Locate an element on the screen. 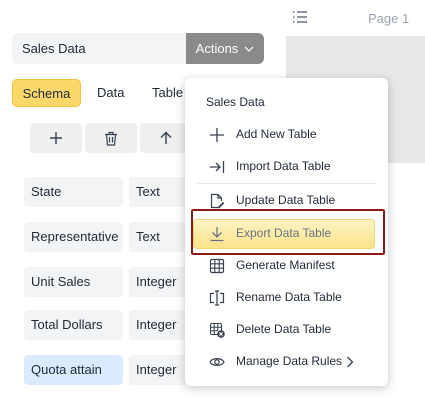 Image resolution: width=425 pixels, height=414 pixels. field-name: Quota attain is located at coordinates (73, 370).